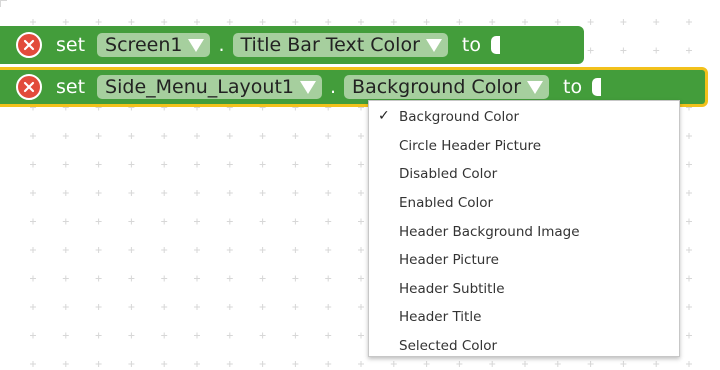 The width and height of the screenshot is (720, 370). I want to click on menu-item-label: Selected Color, so click(448, 346).